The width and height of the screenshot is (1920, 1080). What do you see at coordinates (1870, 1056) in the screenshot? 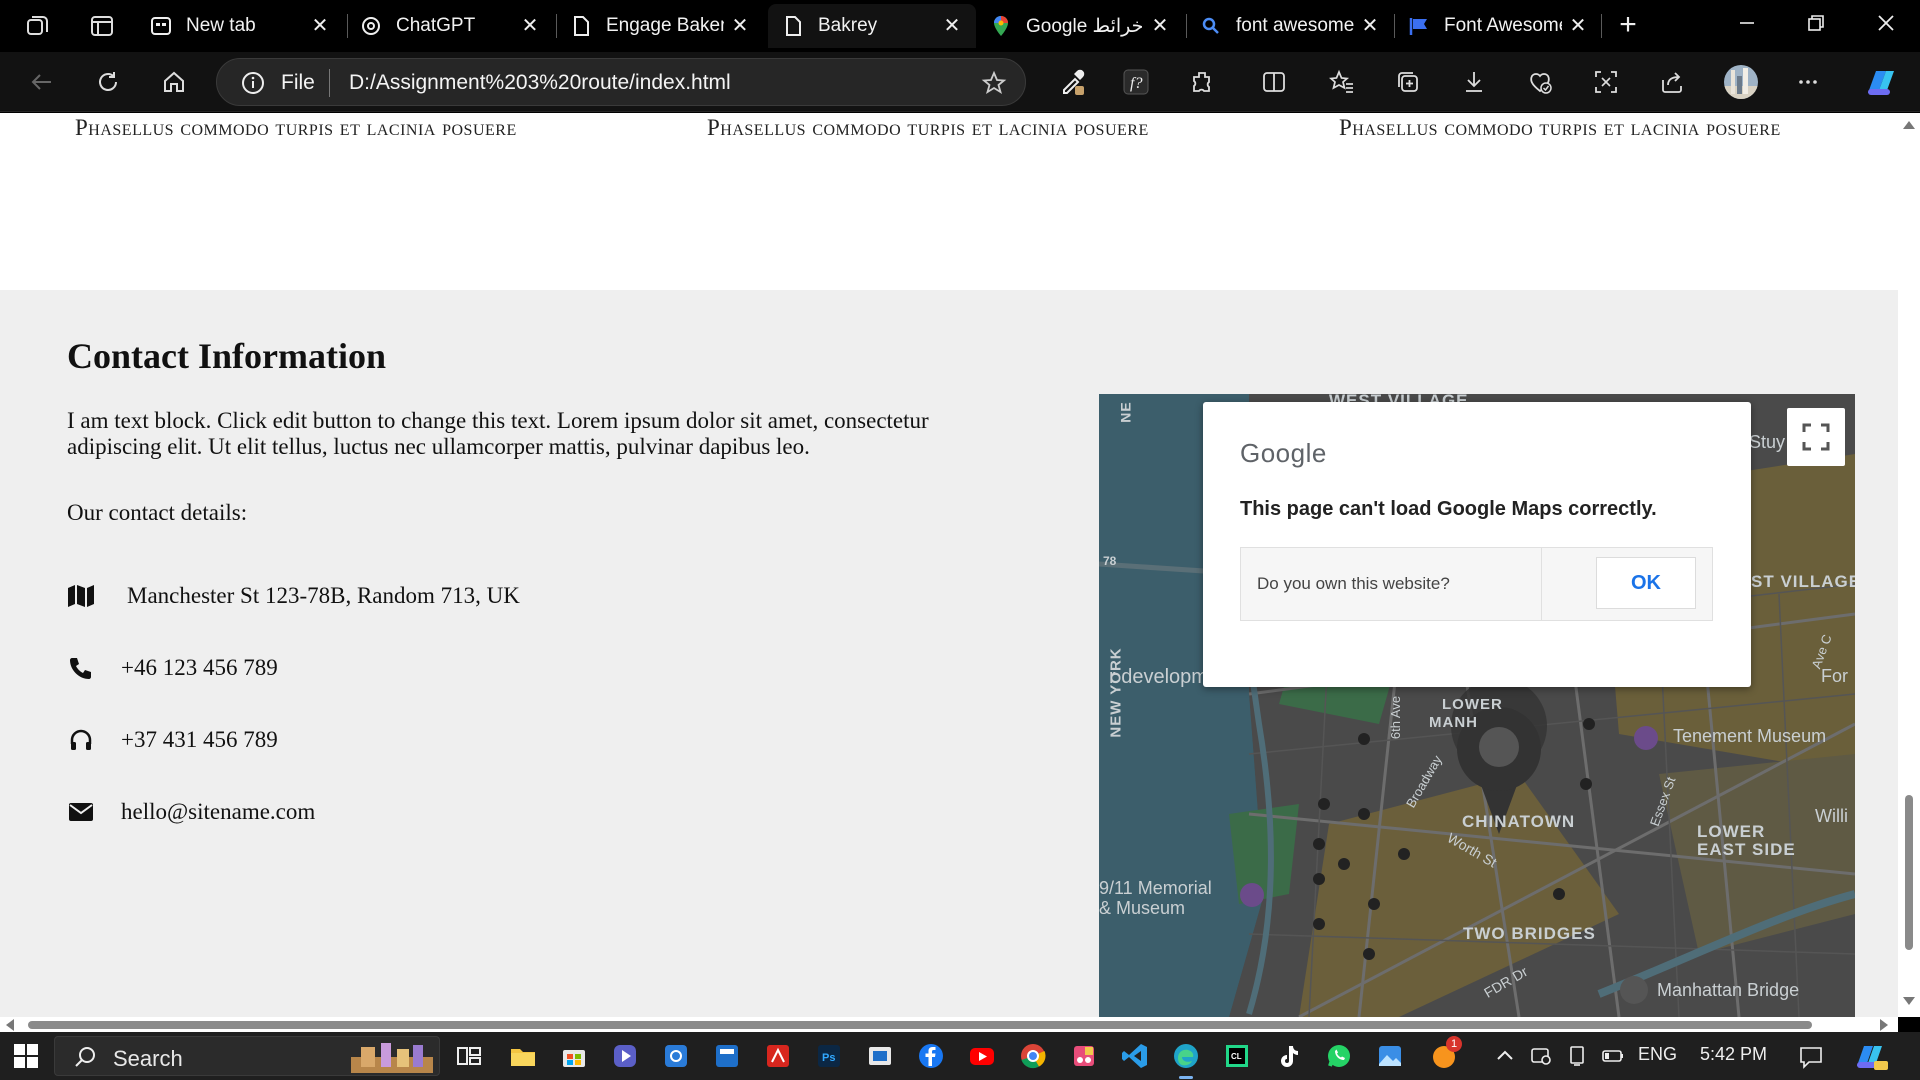
I see `copilot-taskbar-icon` at bounding box center [1870, 1056].